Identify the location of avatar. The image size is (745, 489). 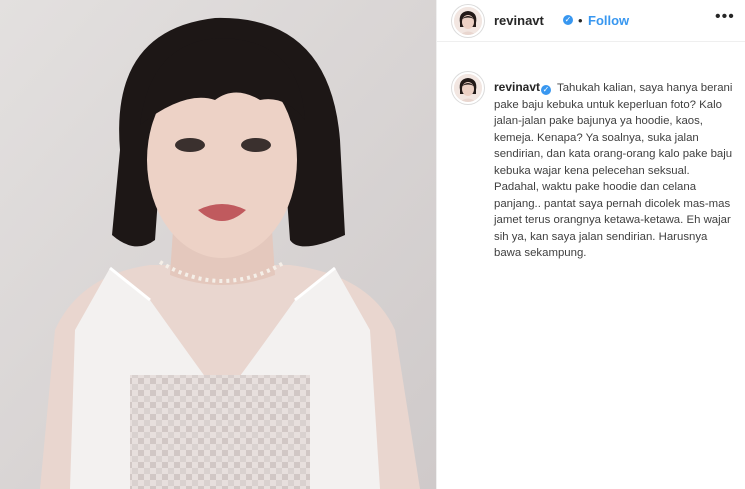
(468, 21).